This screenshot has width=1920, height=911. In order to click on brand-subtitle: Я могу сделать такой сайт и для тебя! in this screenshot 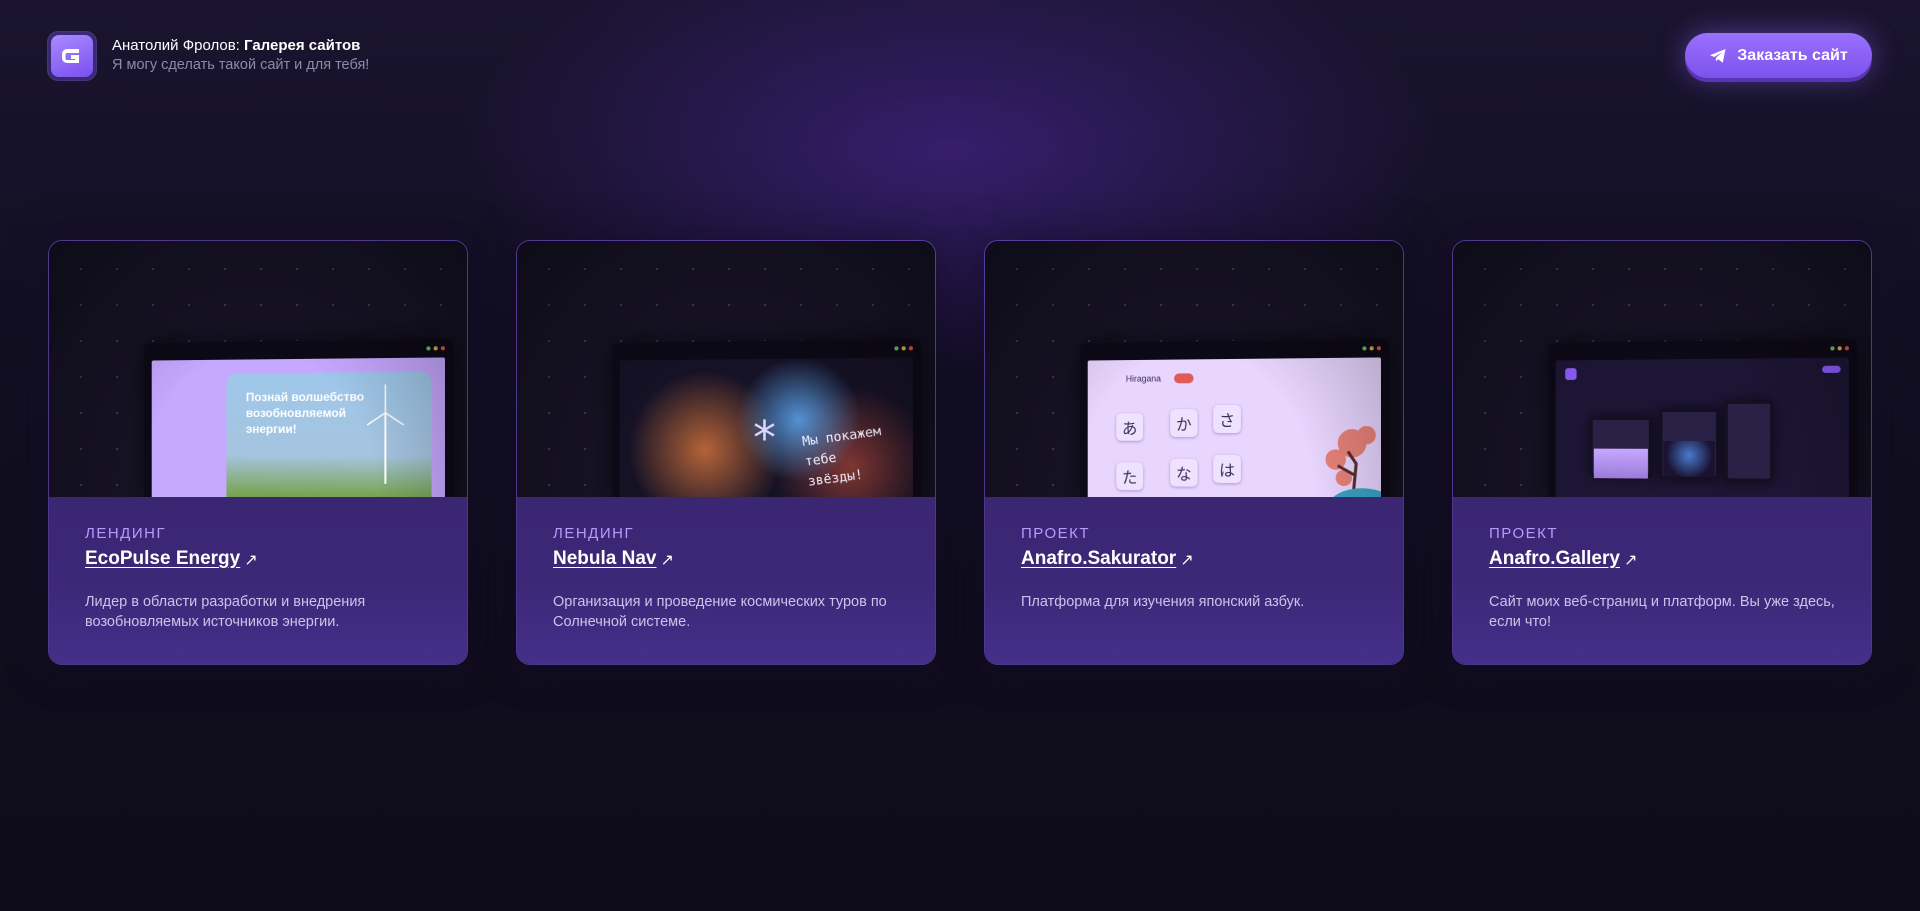, I will do `click(241, 65)`.